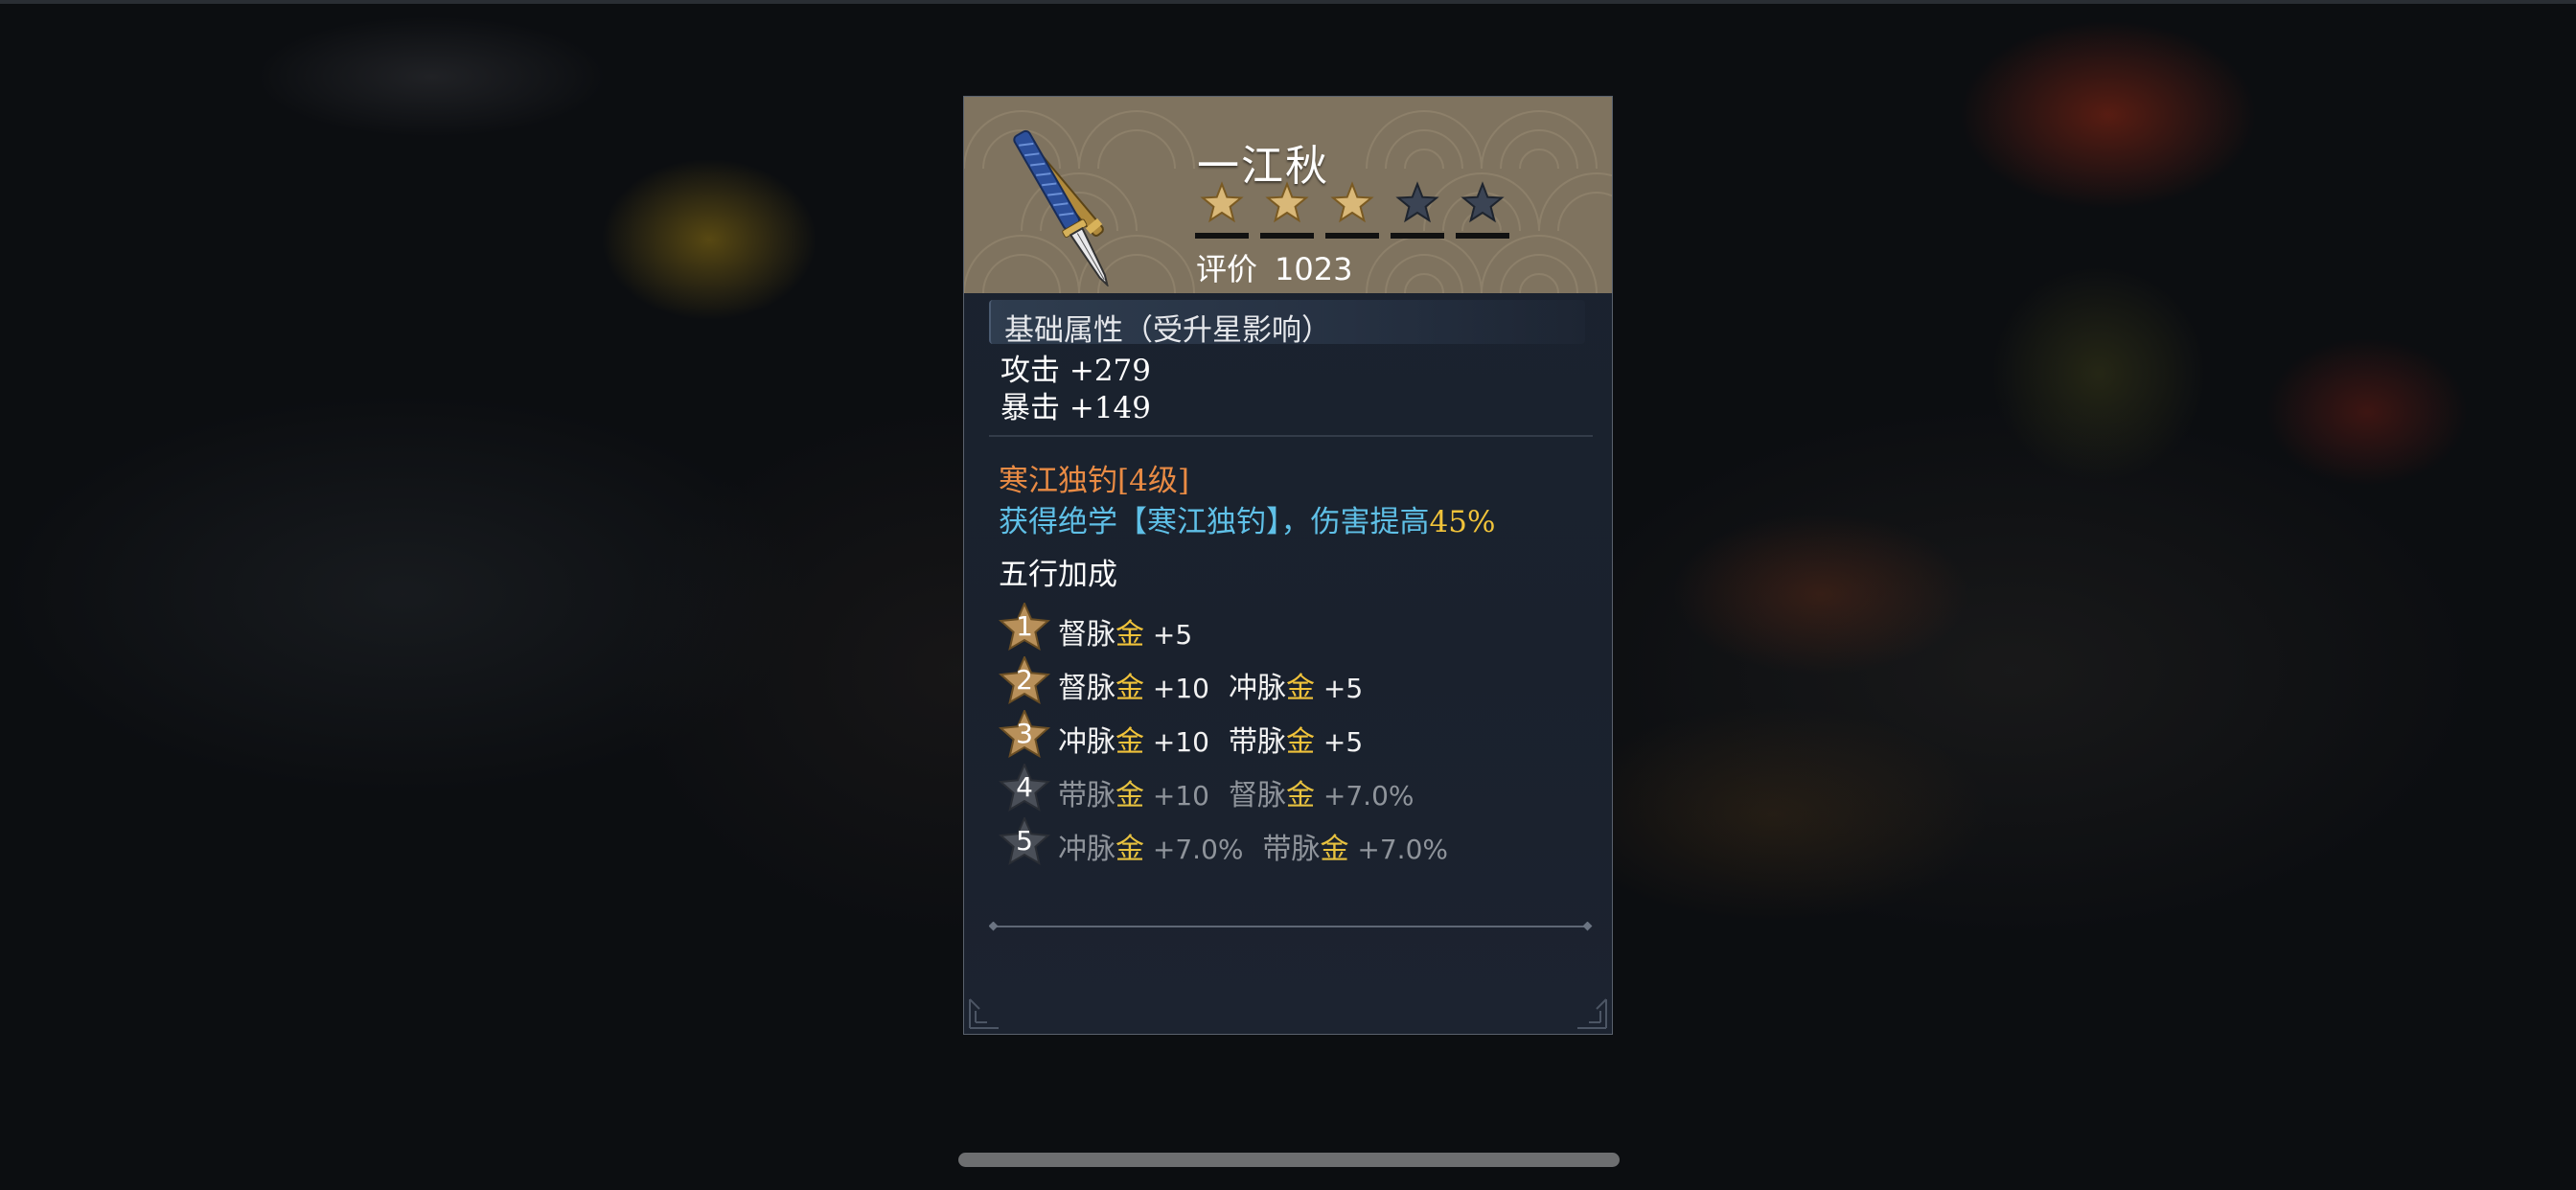 The image size is (2576, 1190). I want to click on star-rating, so click(1358, 210).